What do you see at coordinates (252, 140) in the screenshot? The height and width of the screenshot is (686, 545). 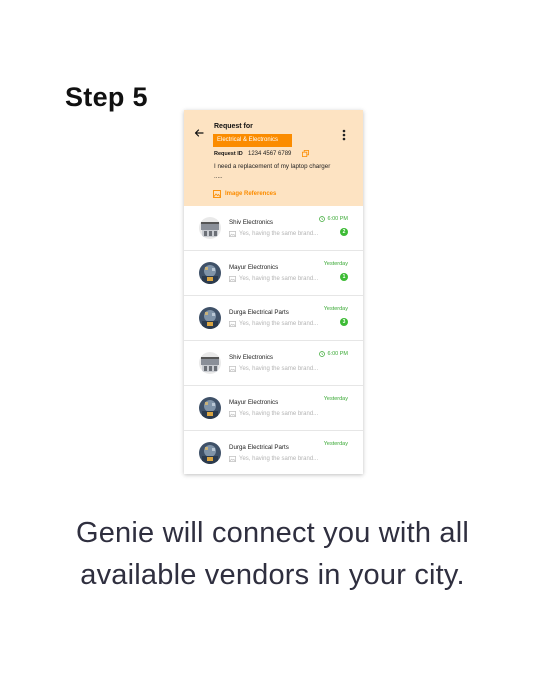 I see `category-tag: Electrical & Electronics` at bounding box center [252, 140].